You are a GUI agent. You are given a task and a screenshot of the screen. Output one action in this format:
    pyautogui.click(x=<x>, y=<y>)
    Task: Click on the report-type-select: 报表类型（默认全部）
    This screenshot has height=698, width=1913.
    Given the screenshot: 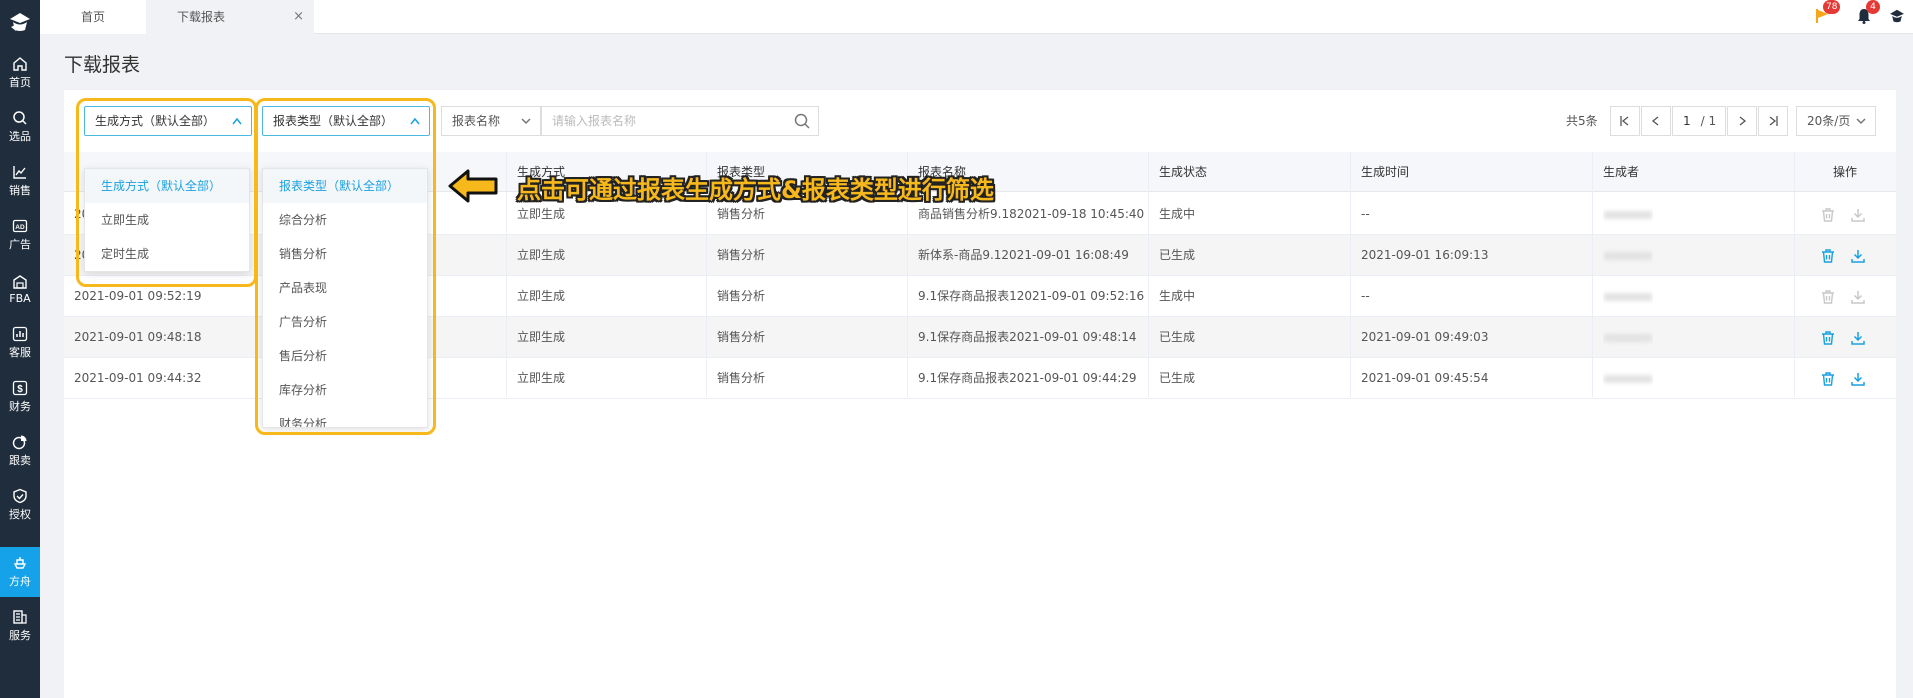 What is the action you would take?
    pyautogui.click(x=346, y=121)
    